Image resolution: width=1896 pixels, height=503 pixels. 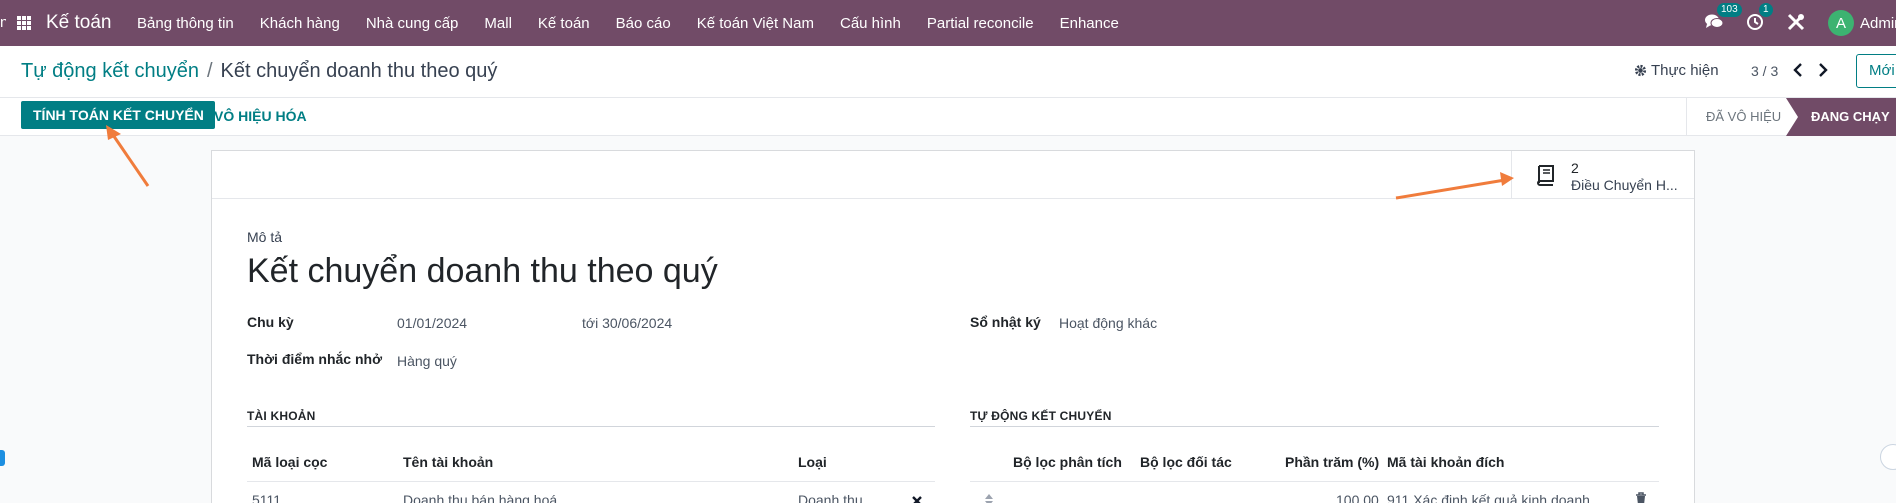 What do you see at coordinates (1575, 168) in the screenshot?
I see `smart-button-value: 2` at bounding box center [1575, 168].